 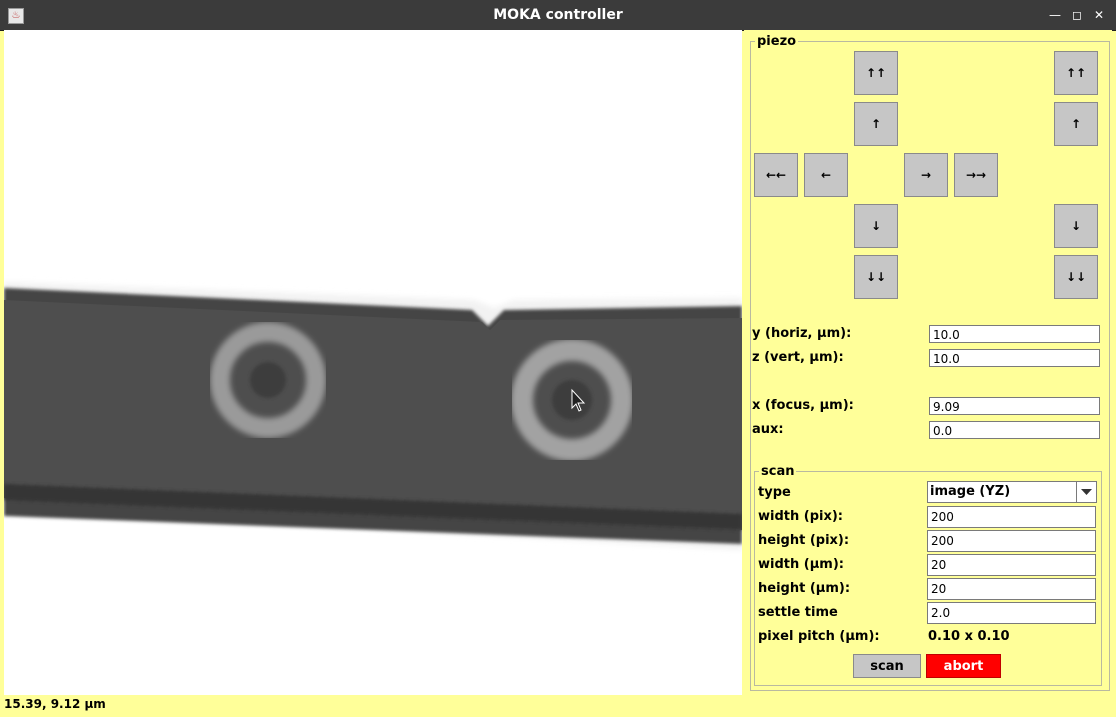 What do you see at coordinates (969, 636) in the screenshot?
I see `pixel-pitch-value: 0.10 x 0.10` at bounding box center [969, 636].